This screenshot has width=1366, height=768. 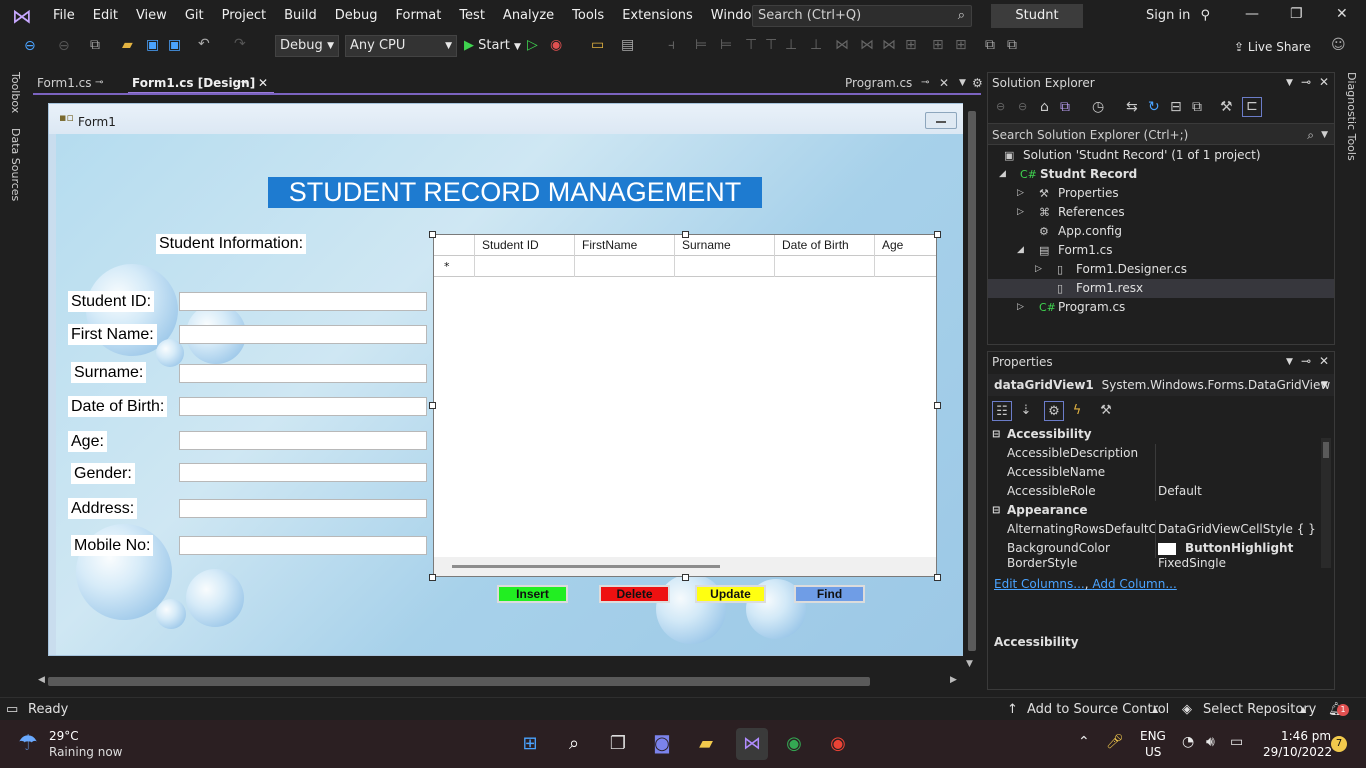 What do you see at coordinates (41, 680) in the screenshot?
I see `scroll-left-icon: ◀` at bounding box center [41, 680].